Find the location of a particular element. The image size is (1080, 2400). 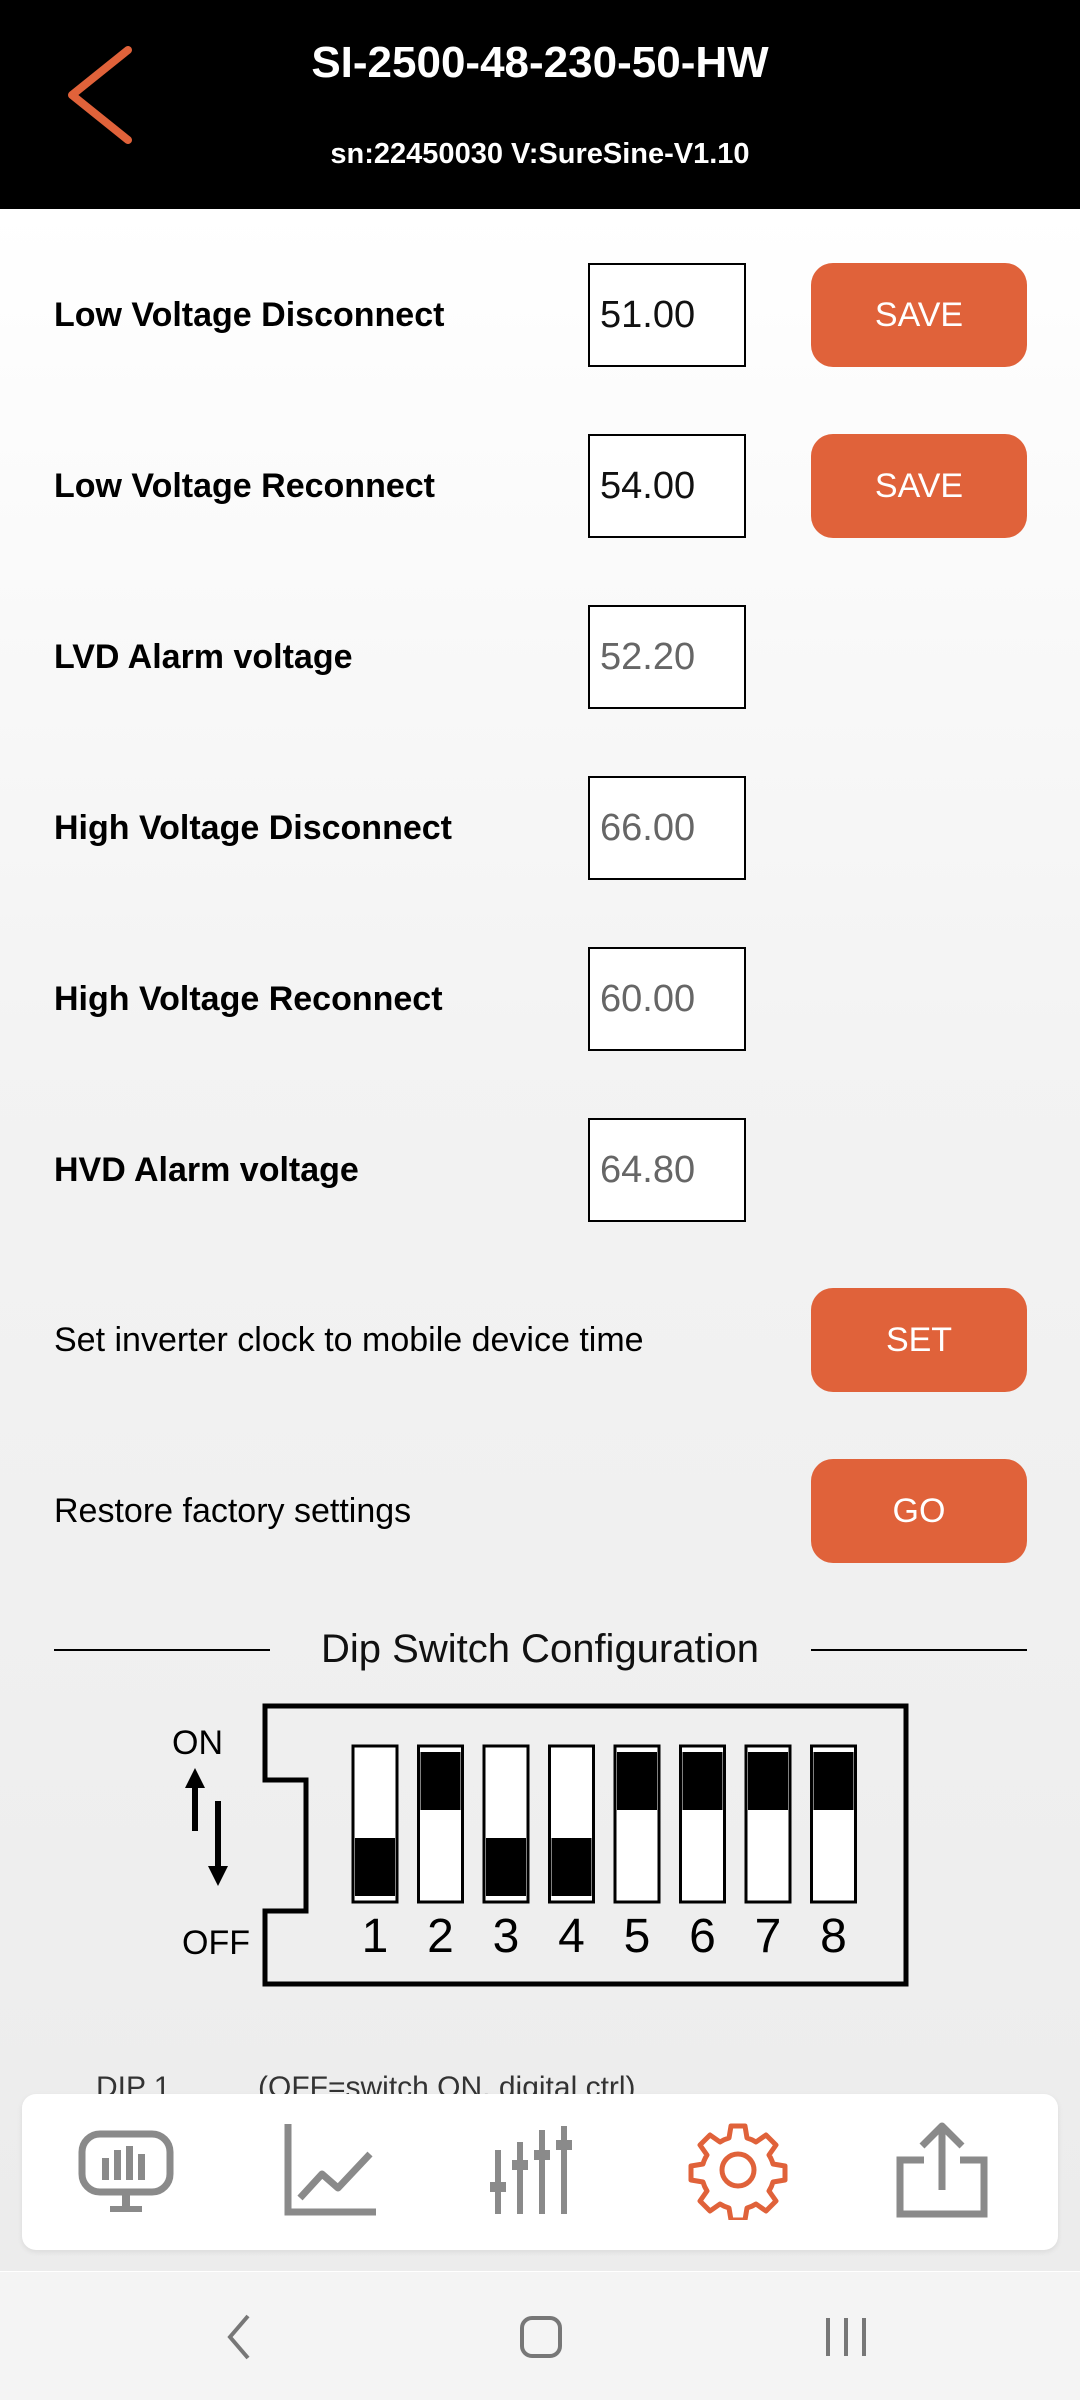

high-voltage-reconnect-field: 60.00 is located at coordinates (667, 999).